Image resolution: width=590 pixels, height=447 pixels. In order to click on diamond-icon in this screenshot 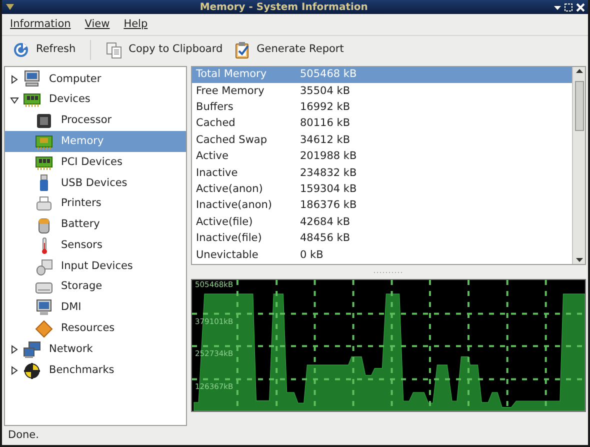, I will do `click(44, 329)`.